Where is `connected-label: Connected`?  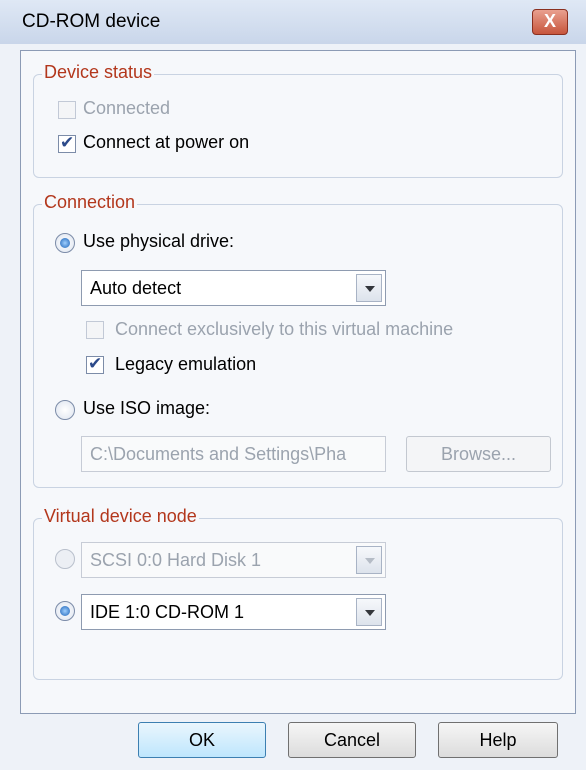 connected-label: Connected is located at coordinates (127, 108).